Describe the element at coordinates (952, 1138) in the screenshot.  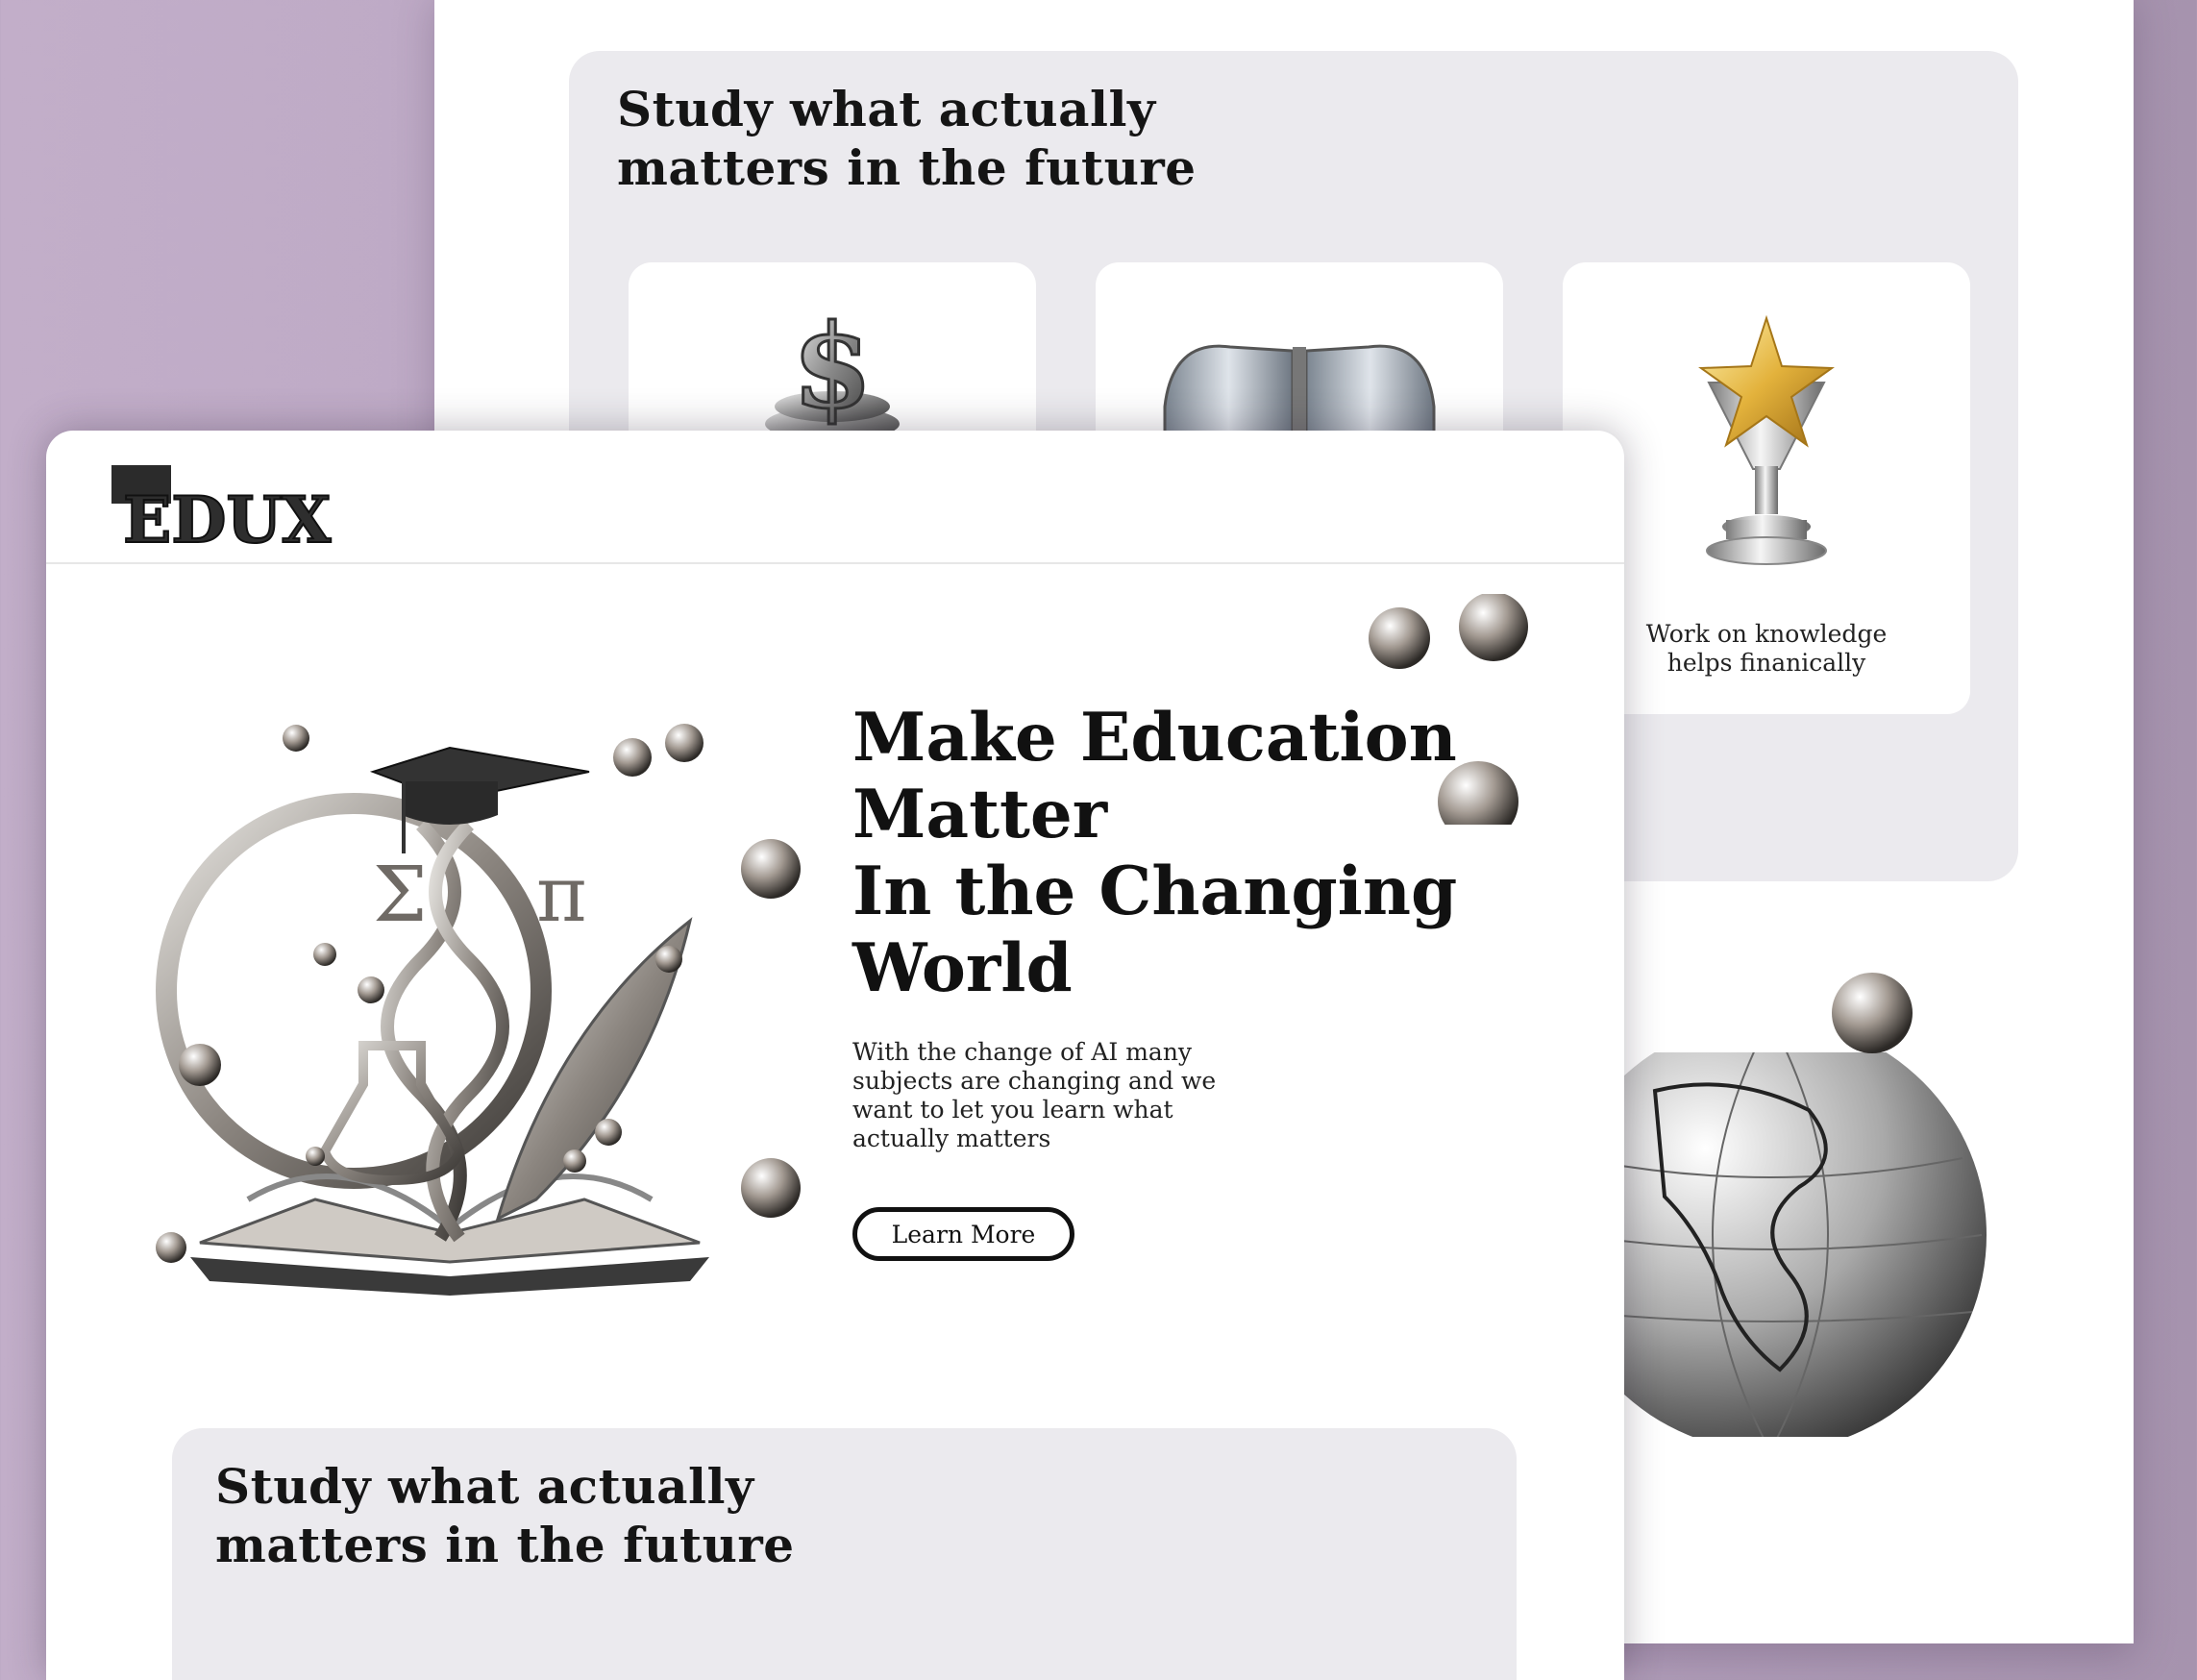
I see `hero-subtitle-line4: actually matters` at that location.